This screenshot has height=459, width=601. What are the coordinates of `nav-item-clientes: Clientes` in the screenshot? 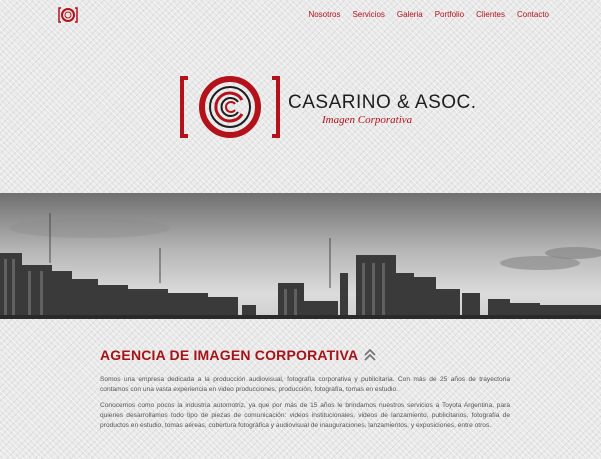 It's located at (490, 14).